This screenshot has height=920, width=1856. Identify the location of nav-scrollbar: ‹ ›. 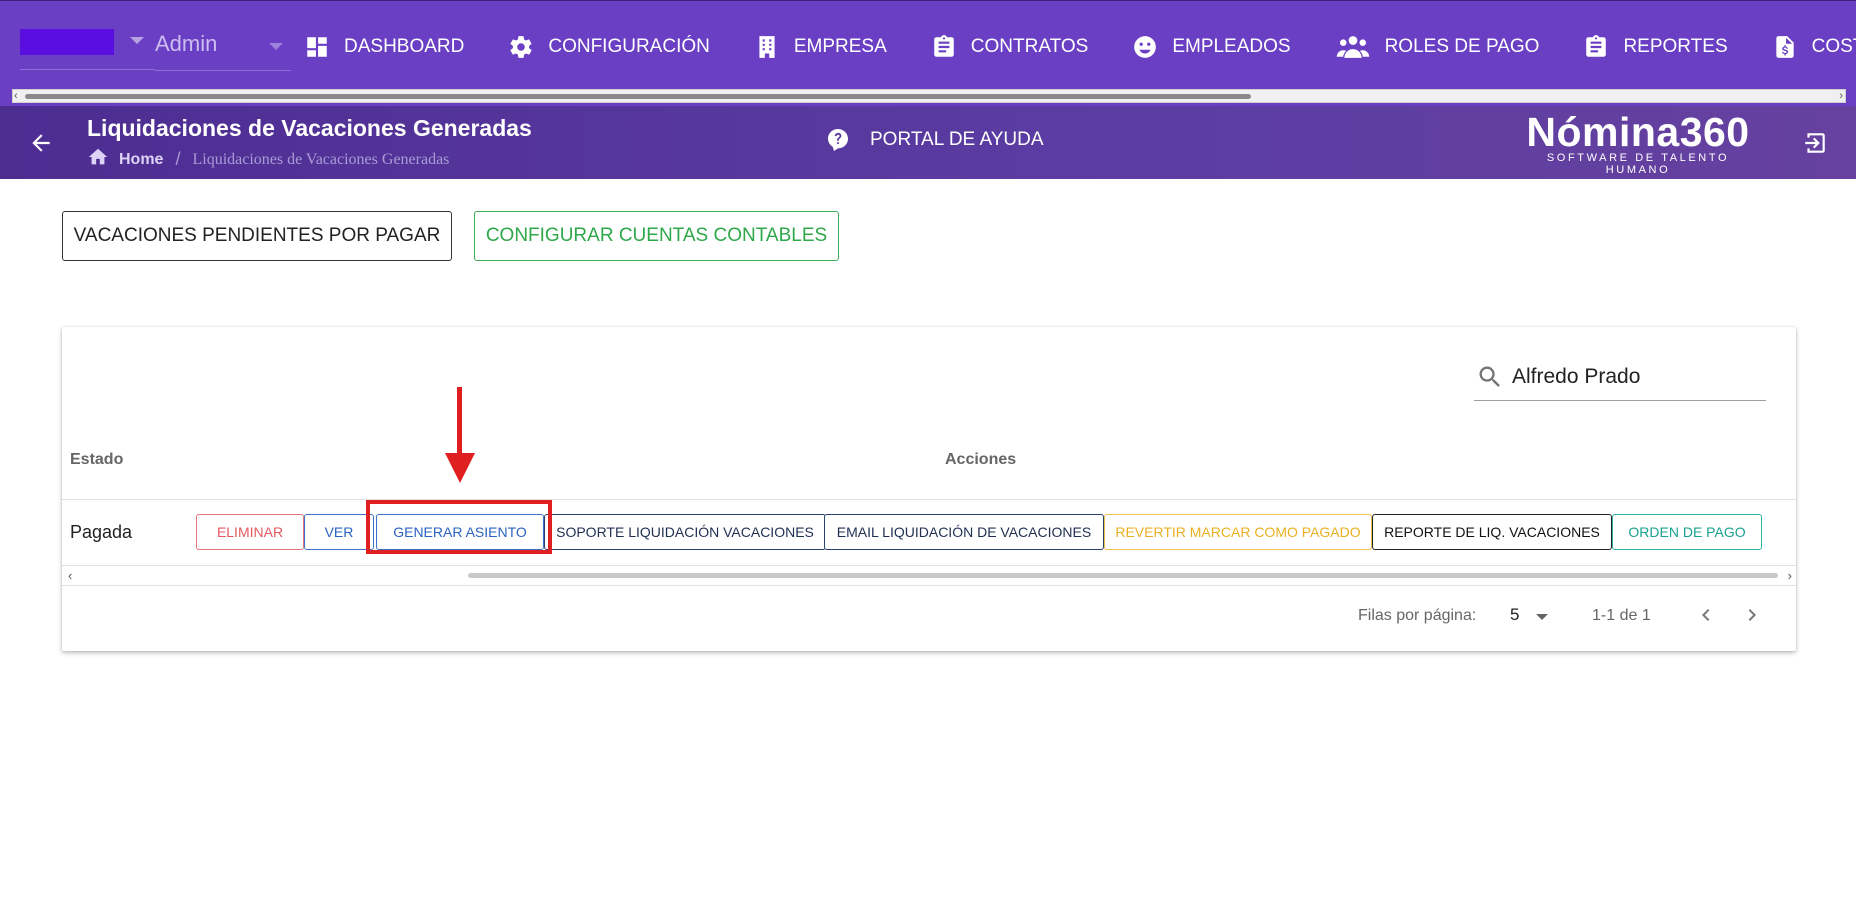
(929, 96).